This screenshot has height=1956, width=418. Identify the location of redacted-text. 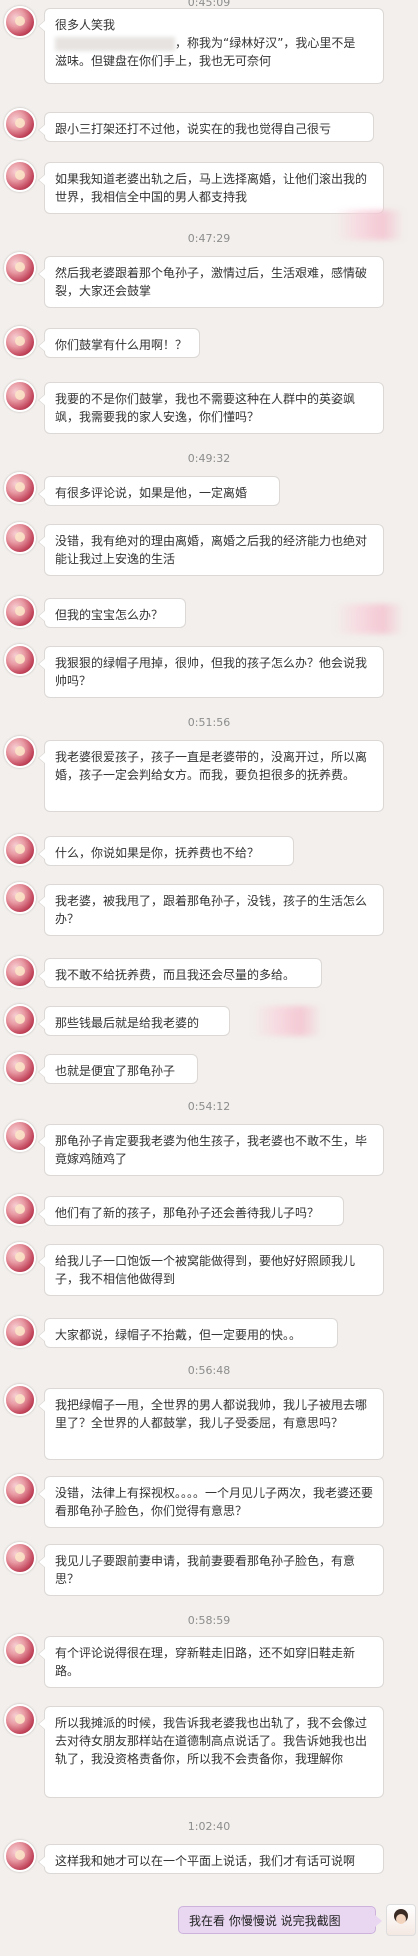
(115, 43).